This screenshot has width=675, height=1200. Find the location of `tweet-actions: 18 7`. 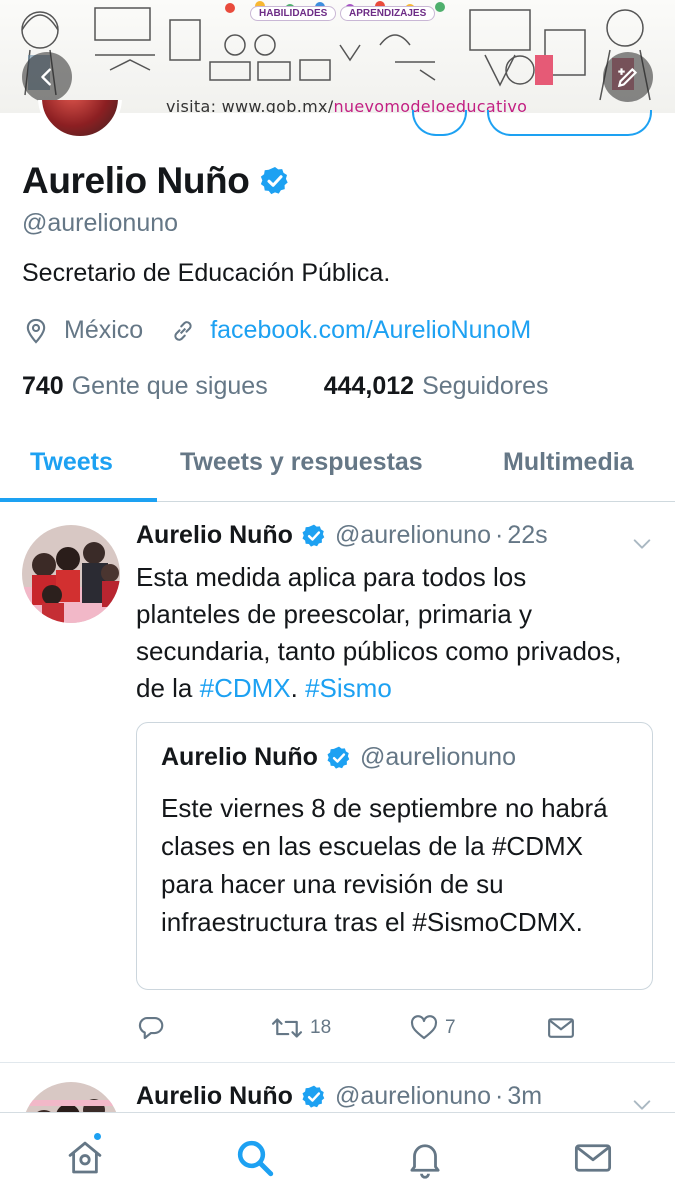

tweet-actions: 18 7 is located at coordinates (386, 1031).